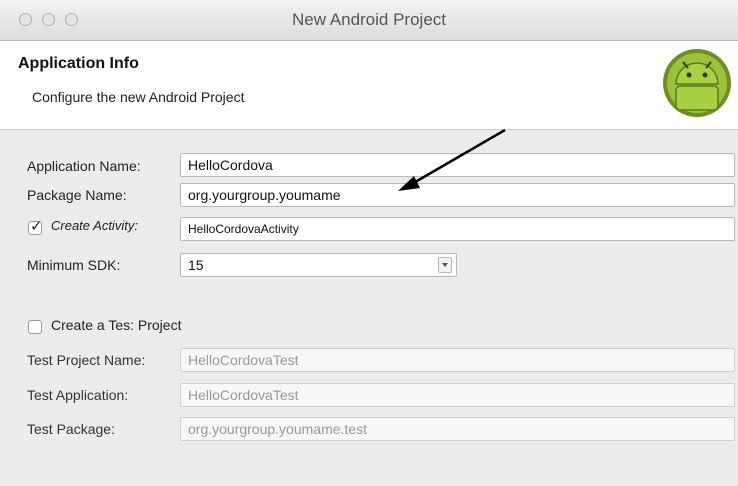 The image size is (738, 486). I want to click on package-name-label: Package Name:, so click(77, 195).